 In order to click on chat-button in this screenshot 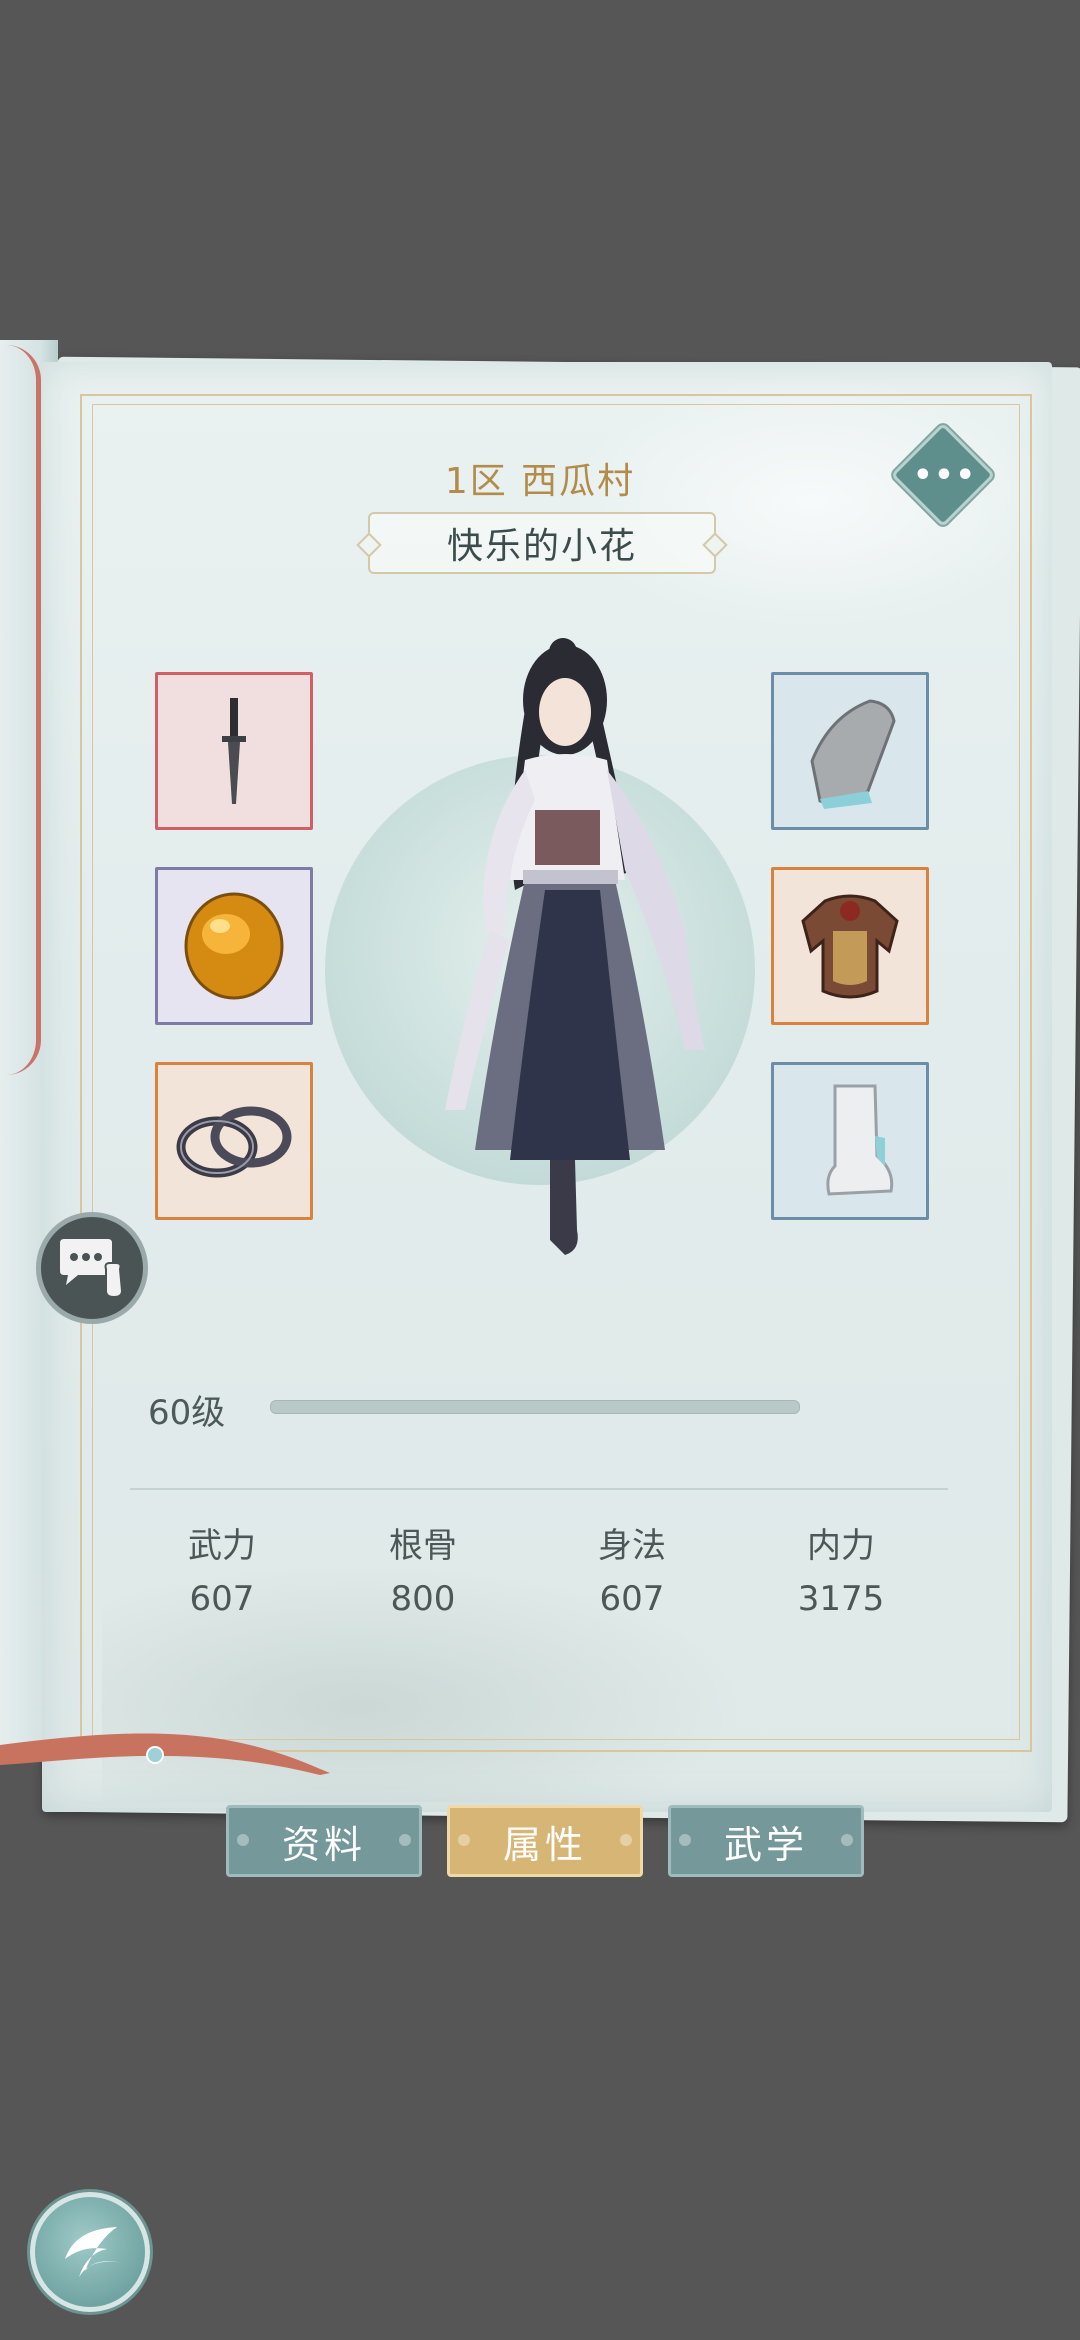, I will do `click(92, 1268)`.